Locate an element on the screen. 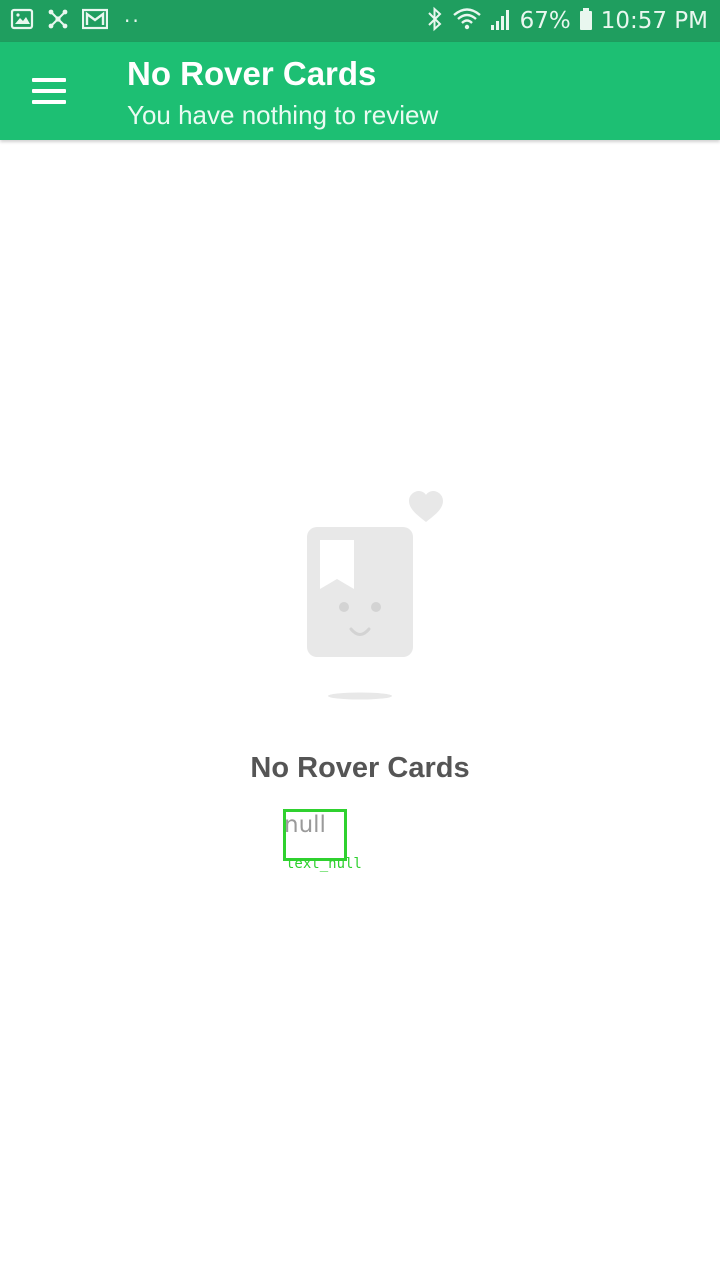 The image size is (720, 1280). overflow-dots: ·· is located at coordinates (132, 21).